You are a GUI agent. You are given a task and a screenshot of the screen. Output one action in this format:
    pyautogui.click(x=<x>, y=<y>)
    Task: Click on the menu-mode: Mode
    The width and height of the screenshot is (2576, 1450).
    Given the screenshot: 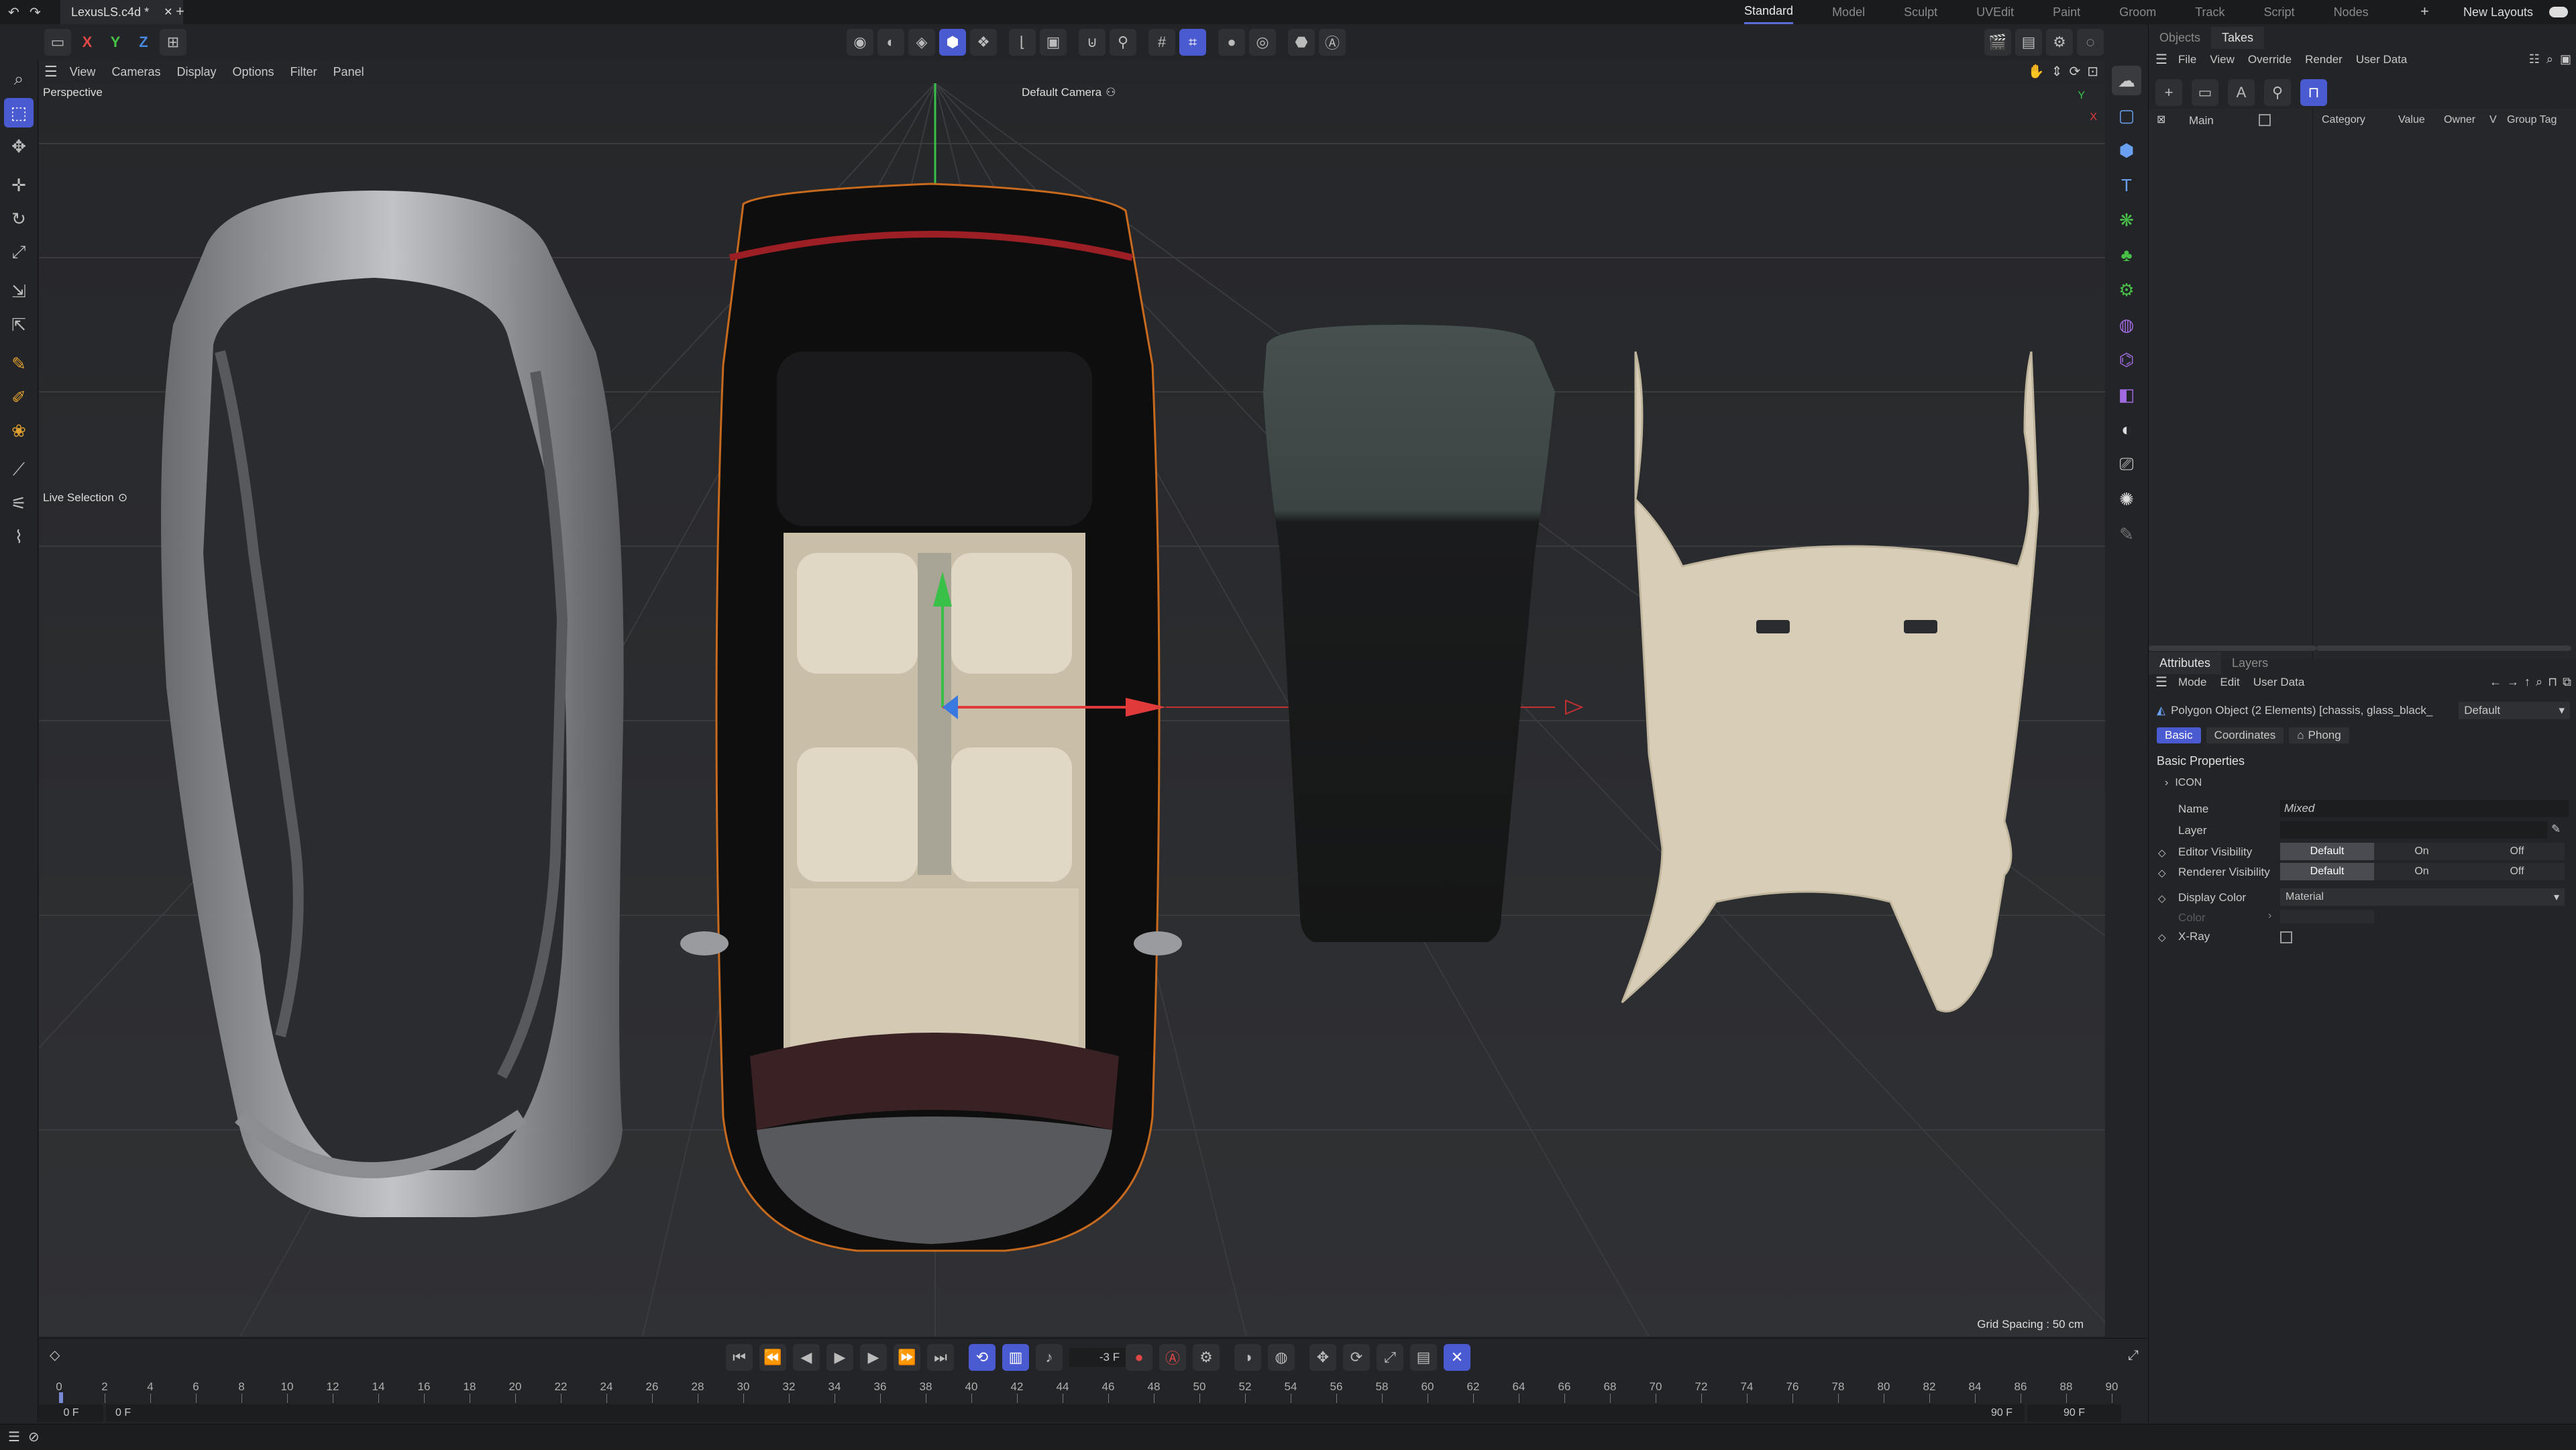 What is the action you would take?
    pyautogui.click(x=2192, y=682)
    